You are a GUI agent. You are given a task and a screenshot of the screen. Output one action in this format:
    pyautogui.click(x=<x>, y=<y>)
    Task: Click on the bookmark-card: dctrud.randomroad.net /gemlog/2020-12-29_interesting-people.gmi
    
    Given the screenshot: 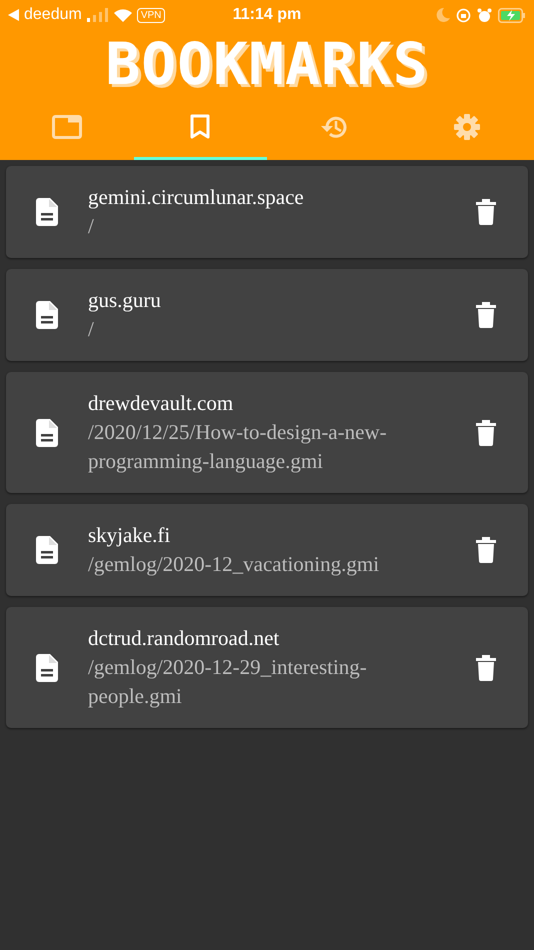 What is the action you would take?
    pyautogui.click(x=267, y=667)
    